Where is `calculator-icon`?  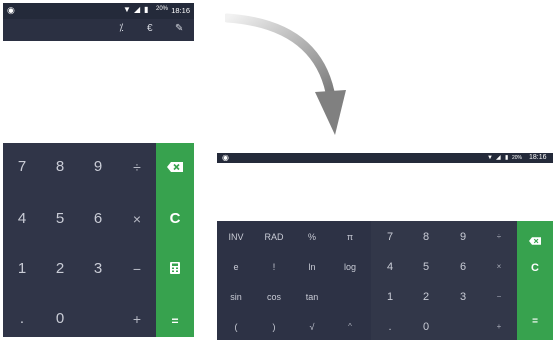 calculator-icon is located at coordinates (175, 268).